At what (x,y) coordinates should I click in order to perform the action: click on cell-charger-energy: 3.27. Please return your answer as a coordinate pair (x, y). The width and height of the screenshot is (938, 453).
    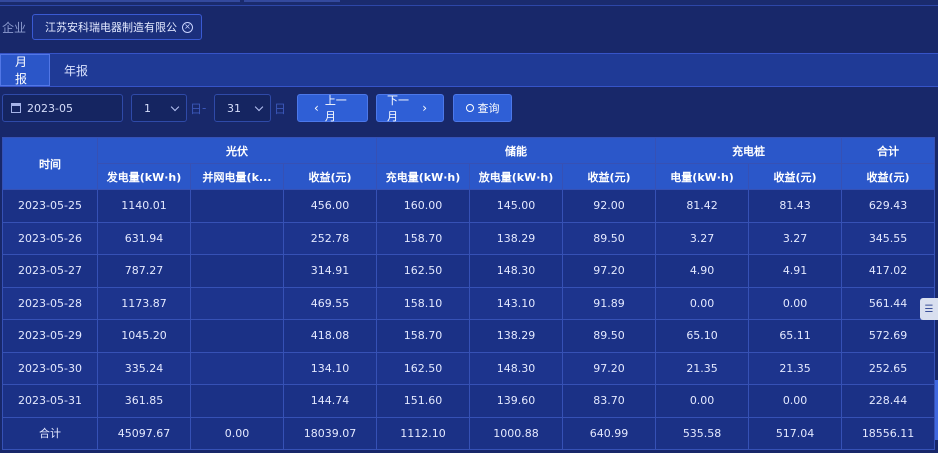
    Looking at the image, I should click on (702, 238).